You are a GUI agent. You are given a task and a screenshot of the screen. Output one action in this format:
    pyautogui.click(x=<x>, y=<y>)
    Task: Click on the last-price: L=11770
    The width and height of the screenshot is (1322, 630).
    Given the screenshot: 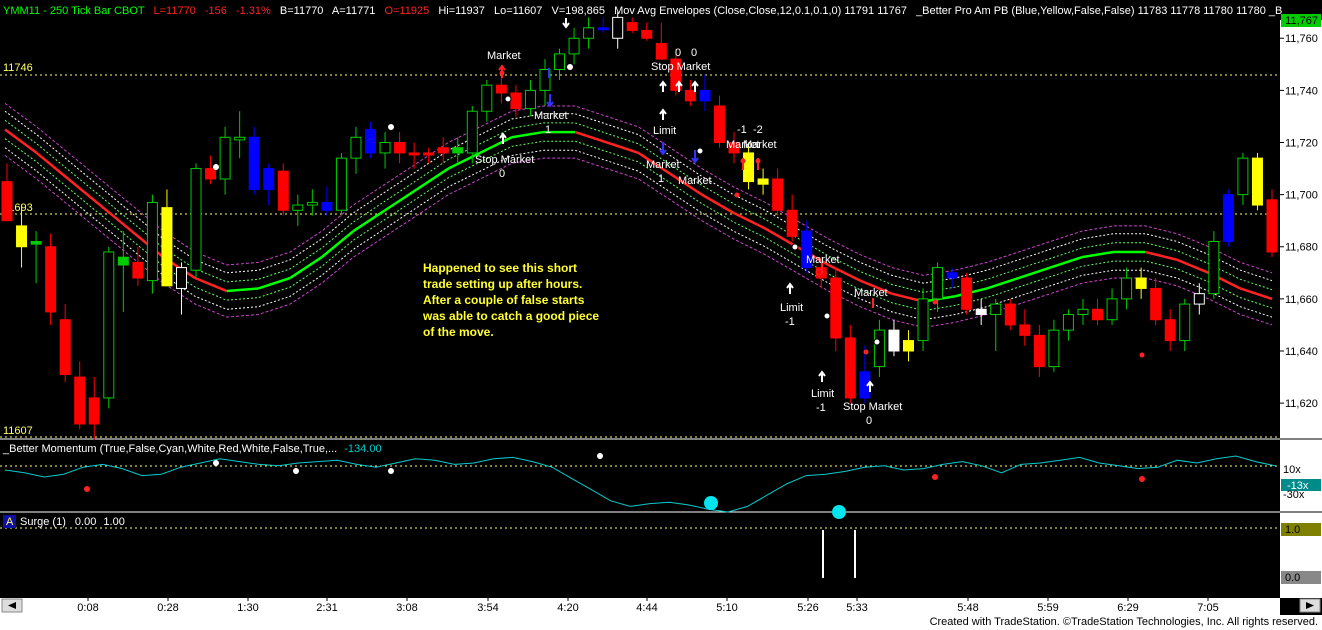 What is the action you would take?
    pyautogui.click(x=174, y=11)
    